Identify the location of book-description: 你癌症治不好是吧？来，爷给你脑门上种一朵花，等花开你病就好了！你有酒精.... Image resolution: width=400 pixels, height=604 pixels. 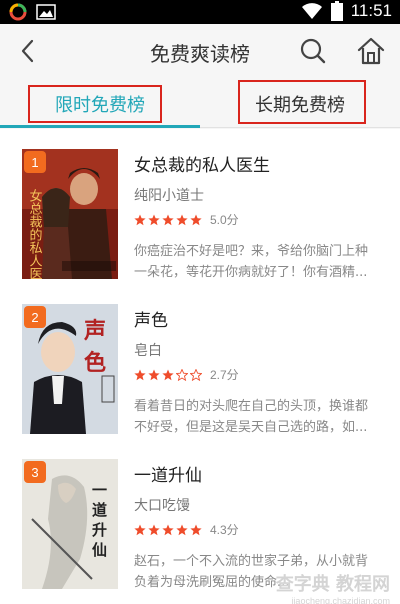
(251, 262).